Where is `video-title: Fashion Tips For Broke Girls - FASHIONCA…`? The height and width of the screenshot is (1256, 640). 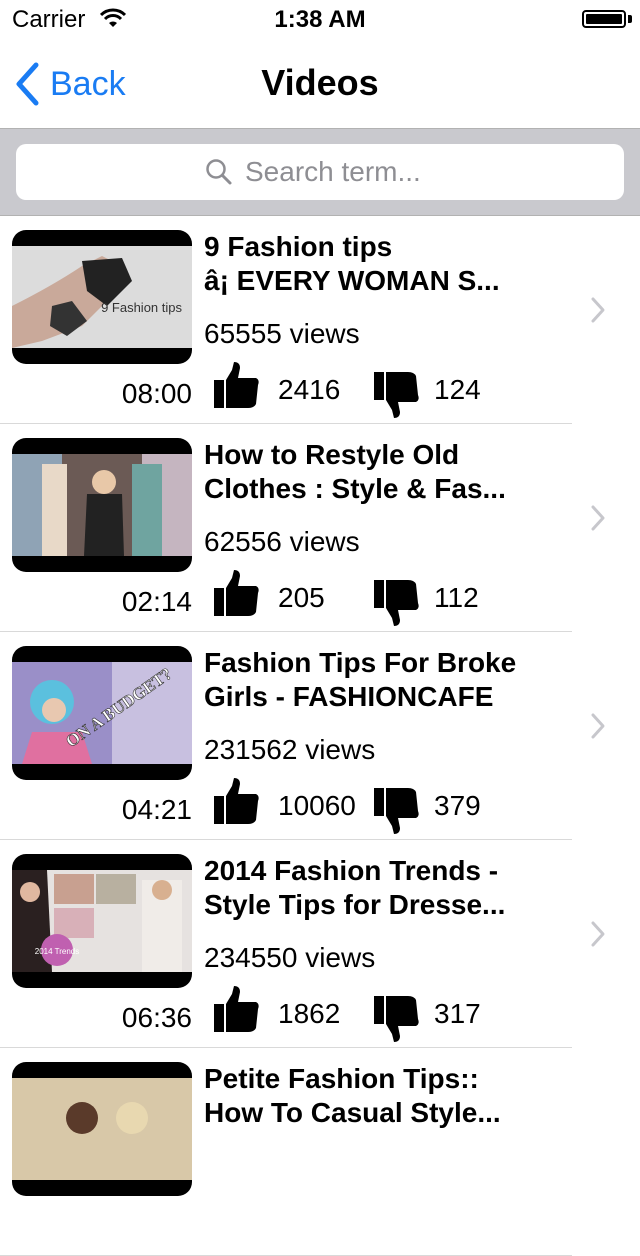
video-title: Fashion Tips For Broke Girls - FASHIONCA… is located at coordinates (360, 679).